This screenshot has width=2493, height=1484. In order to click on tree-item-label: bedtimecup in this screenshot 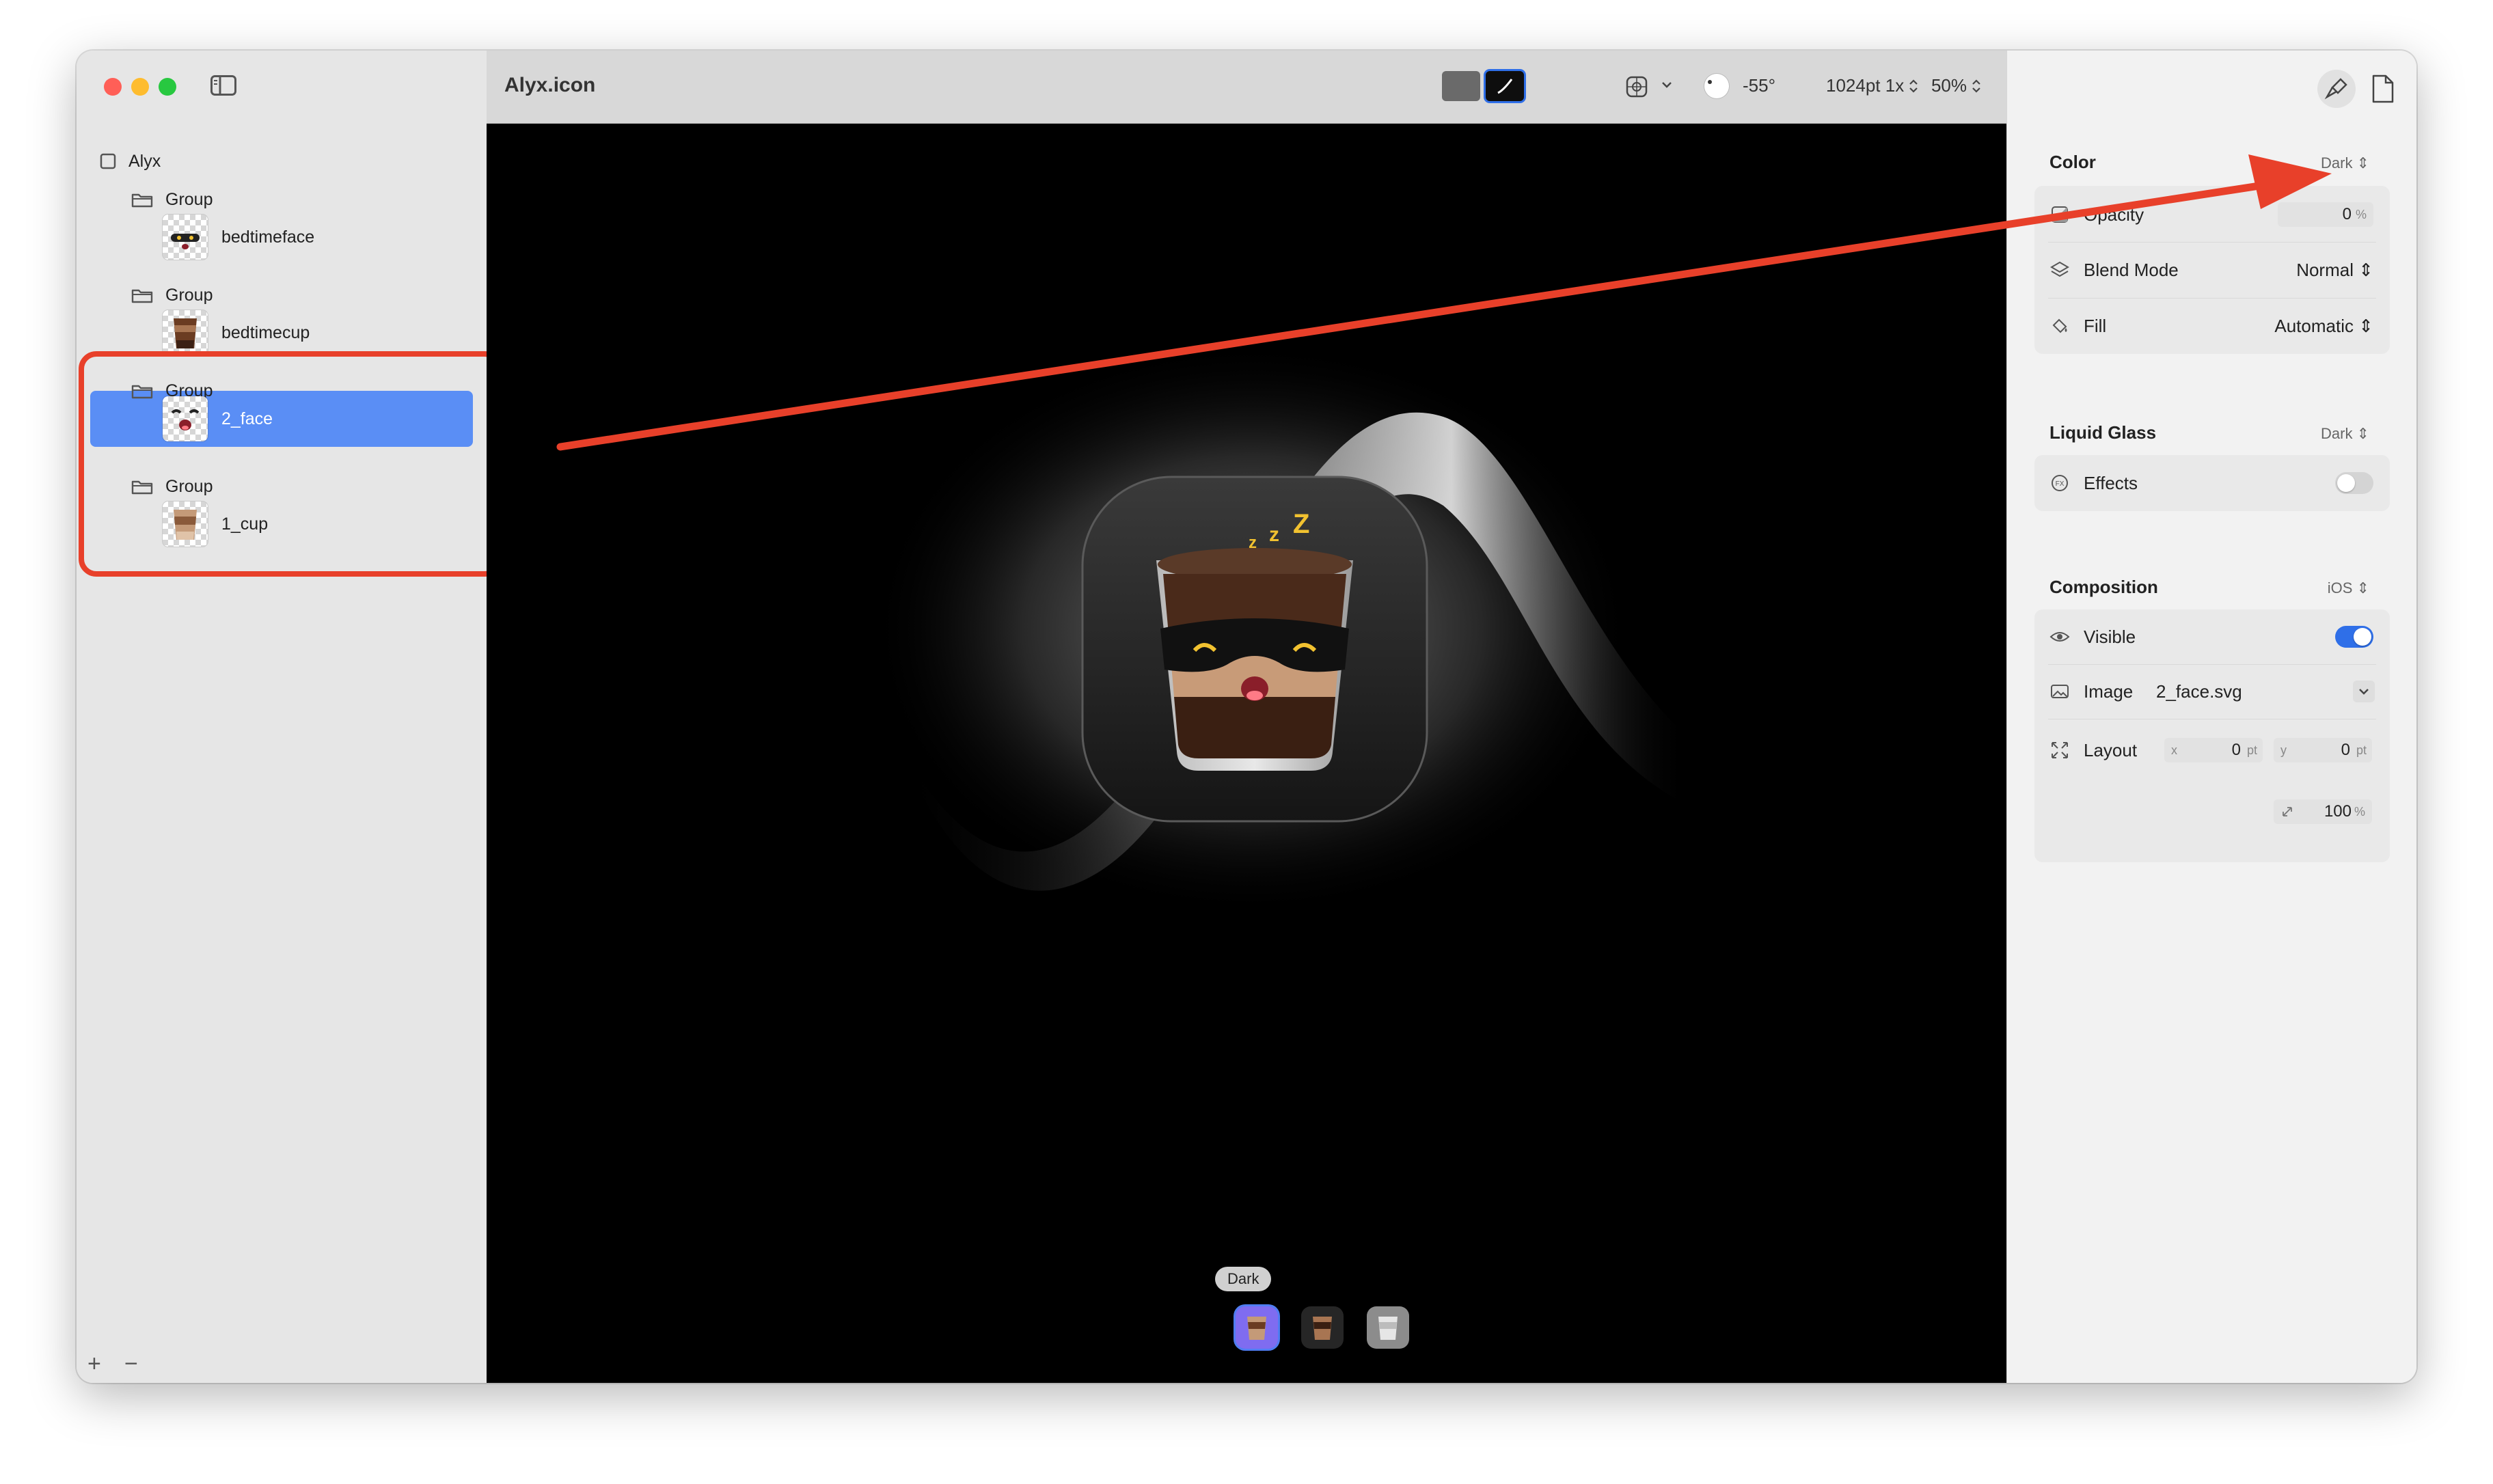, I will do `click(265, 332)`.